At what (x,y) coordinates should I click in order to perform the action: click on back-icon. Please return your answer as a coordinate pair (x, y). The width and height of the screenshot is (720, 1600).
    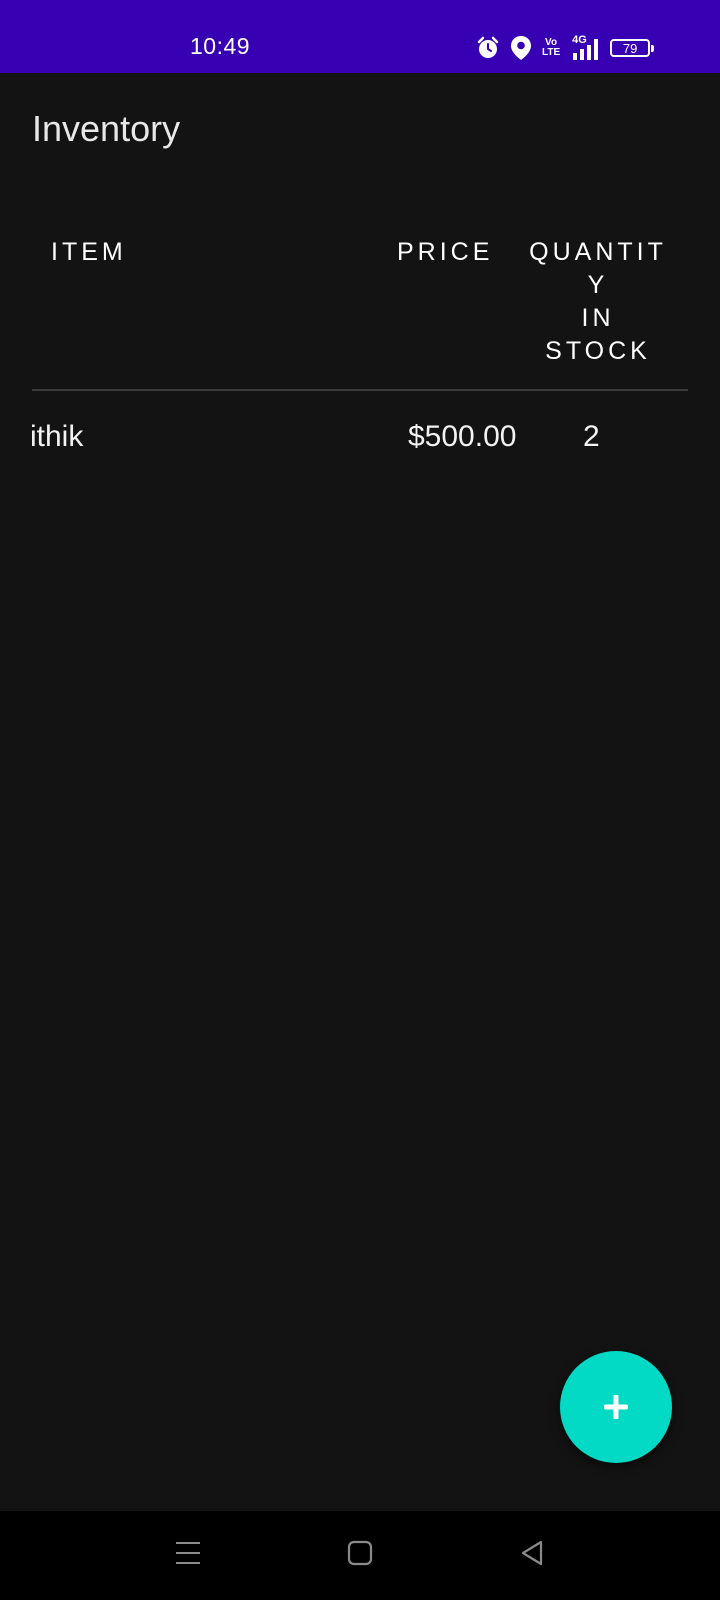
    Looking at the image, I should click on (532, 1553).